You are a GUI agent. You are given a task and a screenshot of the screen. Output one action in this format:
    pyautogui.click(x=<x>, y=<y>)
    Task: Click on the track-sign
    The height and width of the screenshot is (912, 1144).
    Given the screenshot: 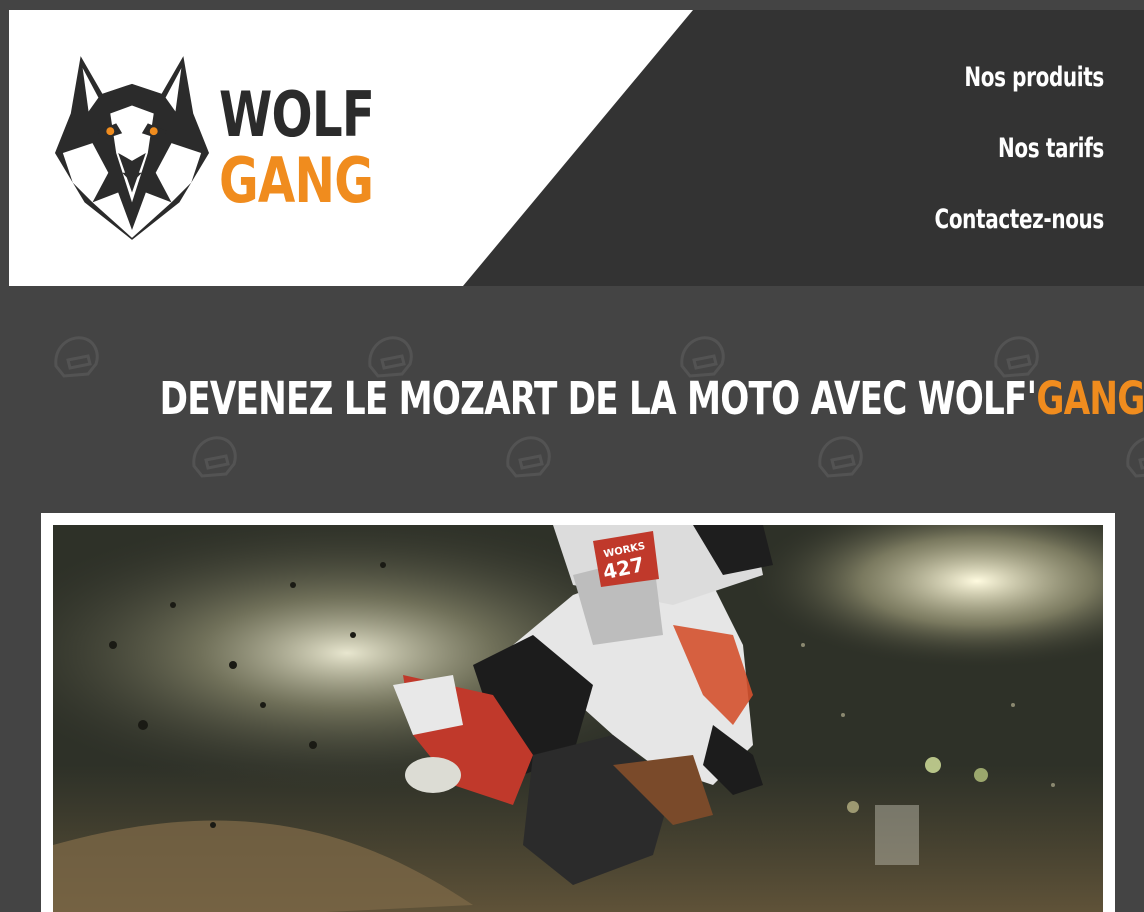 What is the action you would take?
    pyautogui.click(x=897, y=835)
    